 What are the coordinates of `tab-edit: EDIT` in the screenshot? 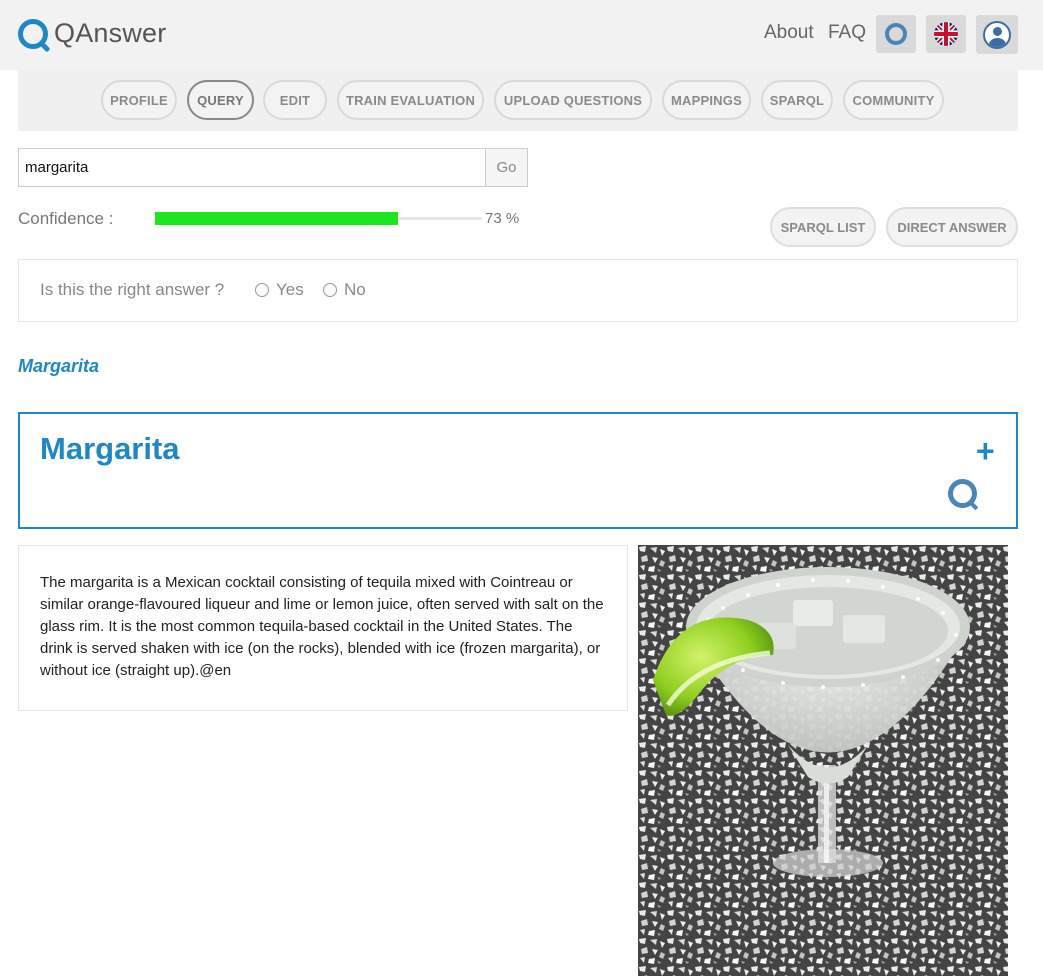 It's located at (295, 100).